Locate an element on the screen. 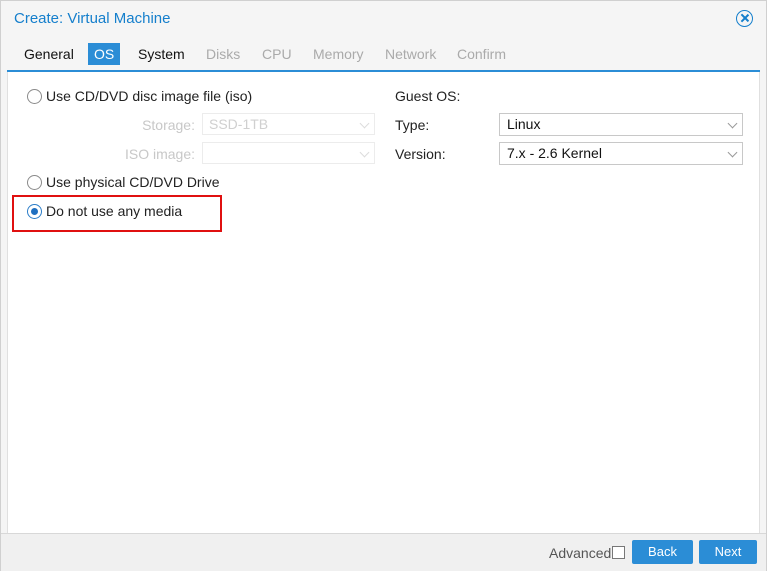  tab-confirm: Confirm is located at coordinates (481, 54).